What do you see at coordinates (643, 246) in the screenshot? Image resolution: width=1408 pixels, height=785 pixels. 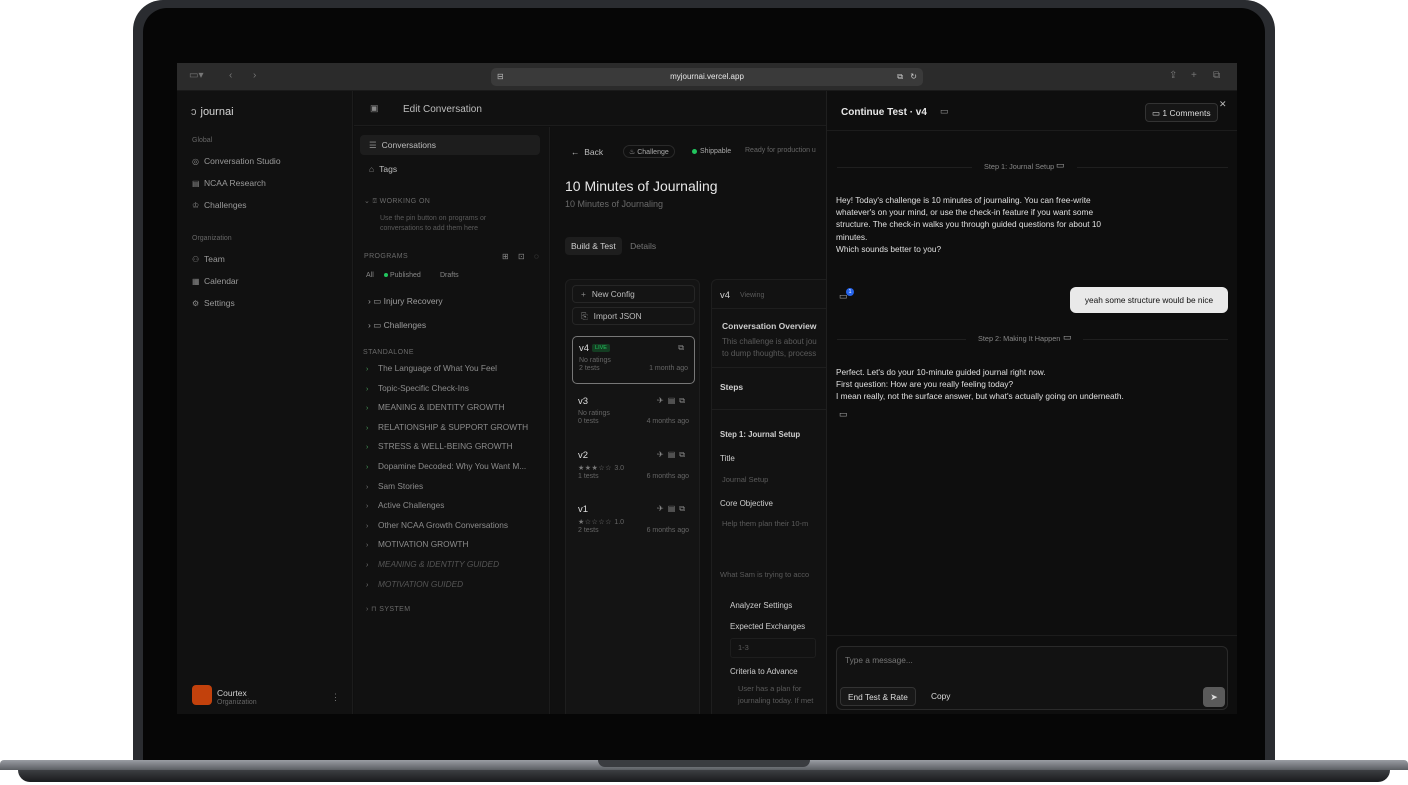 I see `tab-details: Details` at bounding box center [643, 246].